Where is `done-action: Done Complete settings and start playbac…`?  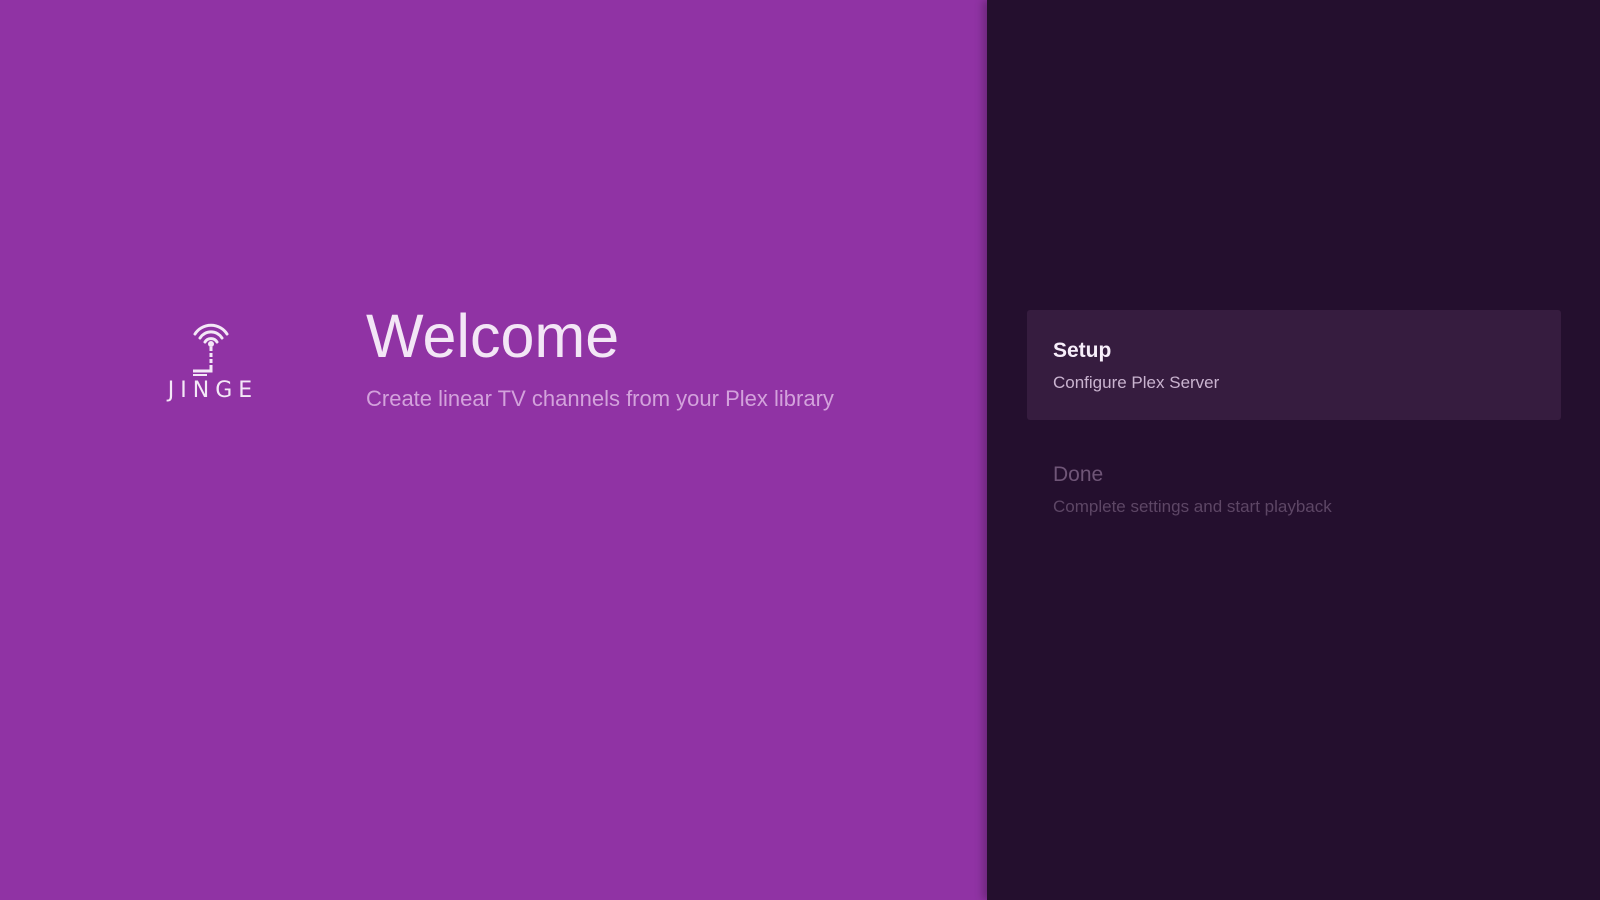
done-action: Done Complete settings and start playbac… is located at coordinates (1294, 489).